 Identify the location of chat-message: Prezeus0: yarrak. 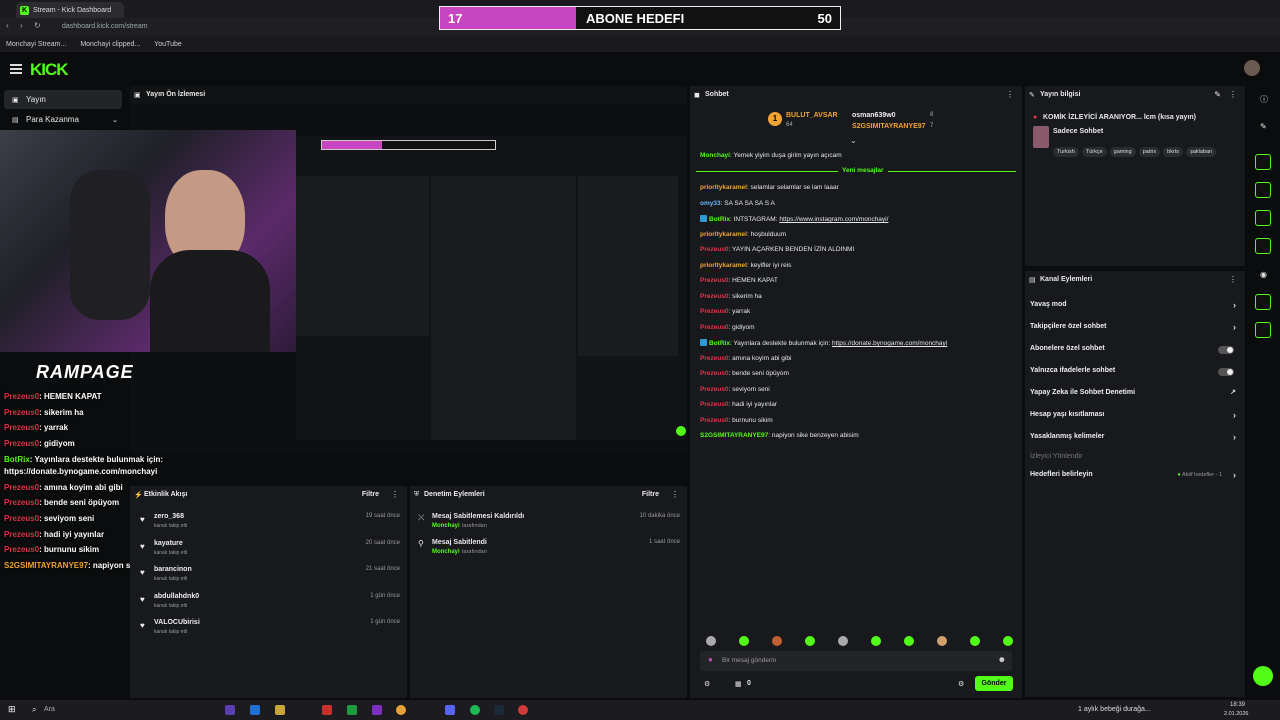
(725, 311).